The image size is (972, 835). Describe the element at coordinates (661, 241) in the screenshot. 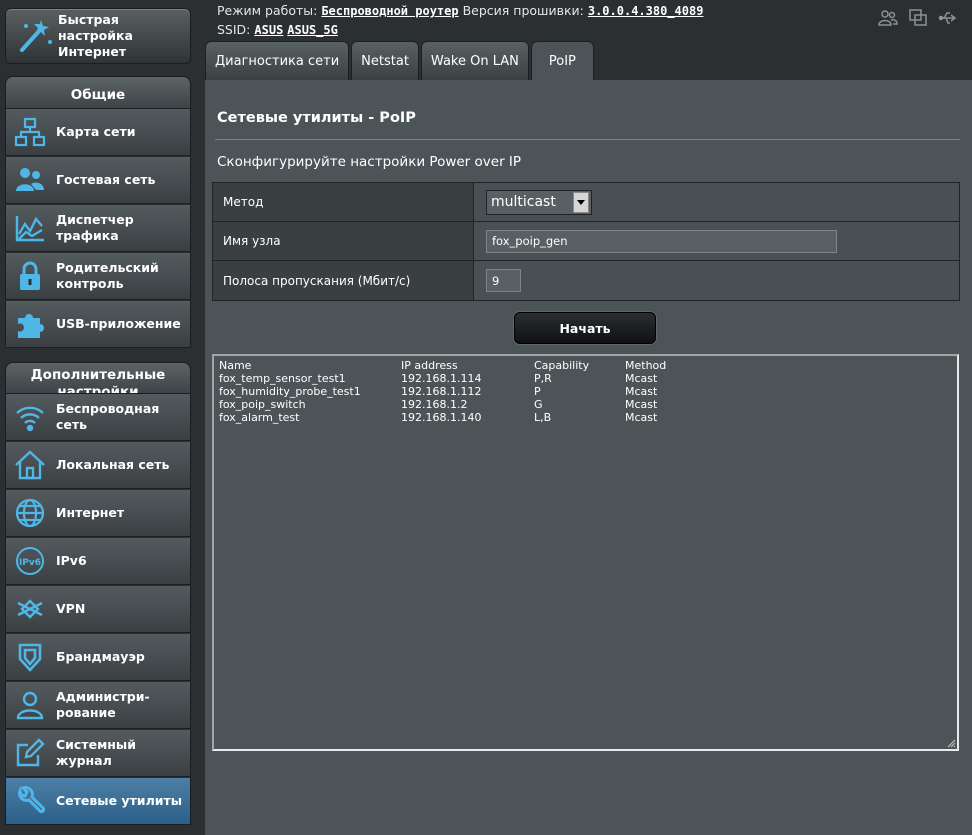

I see `hostname-input` at that location.